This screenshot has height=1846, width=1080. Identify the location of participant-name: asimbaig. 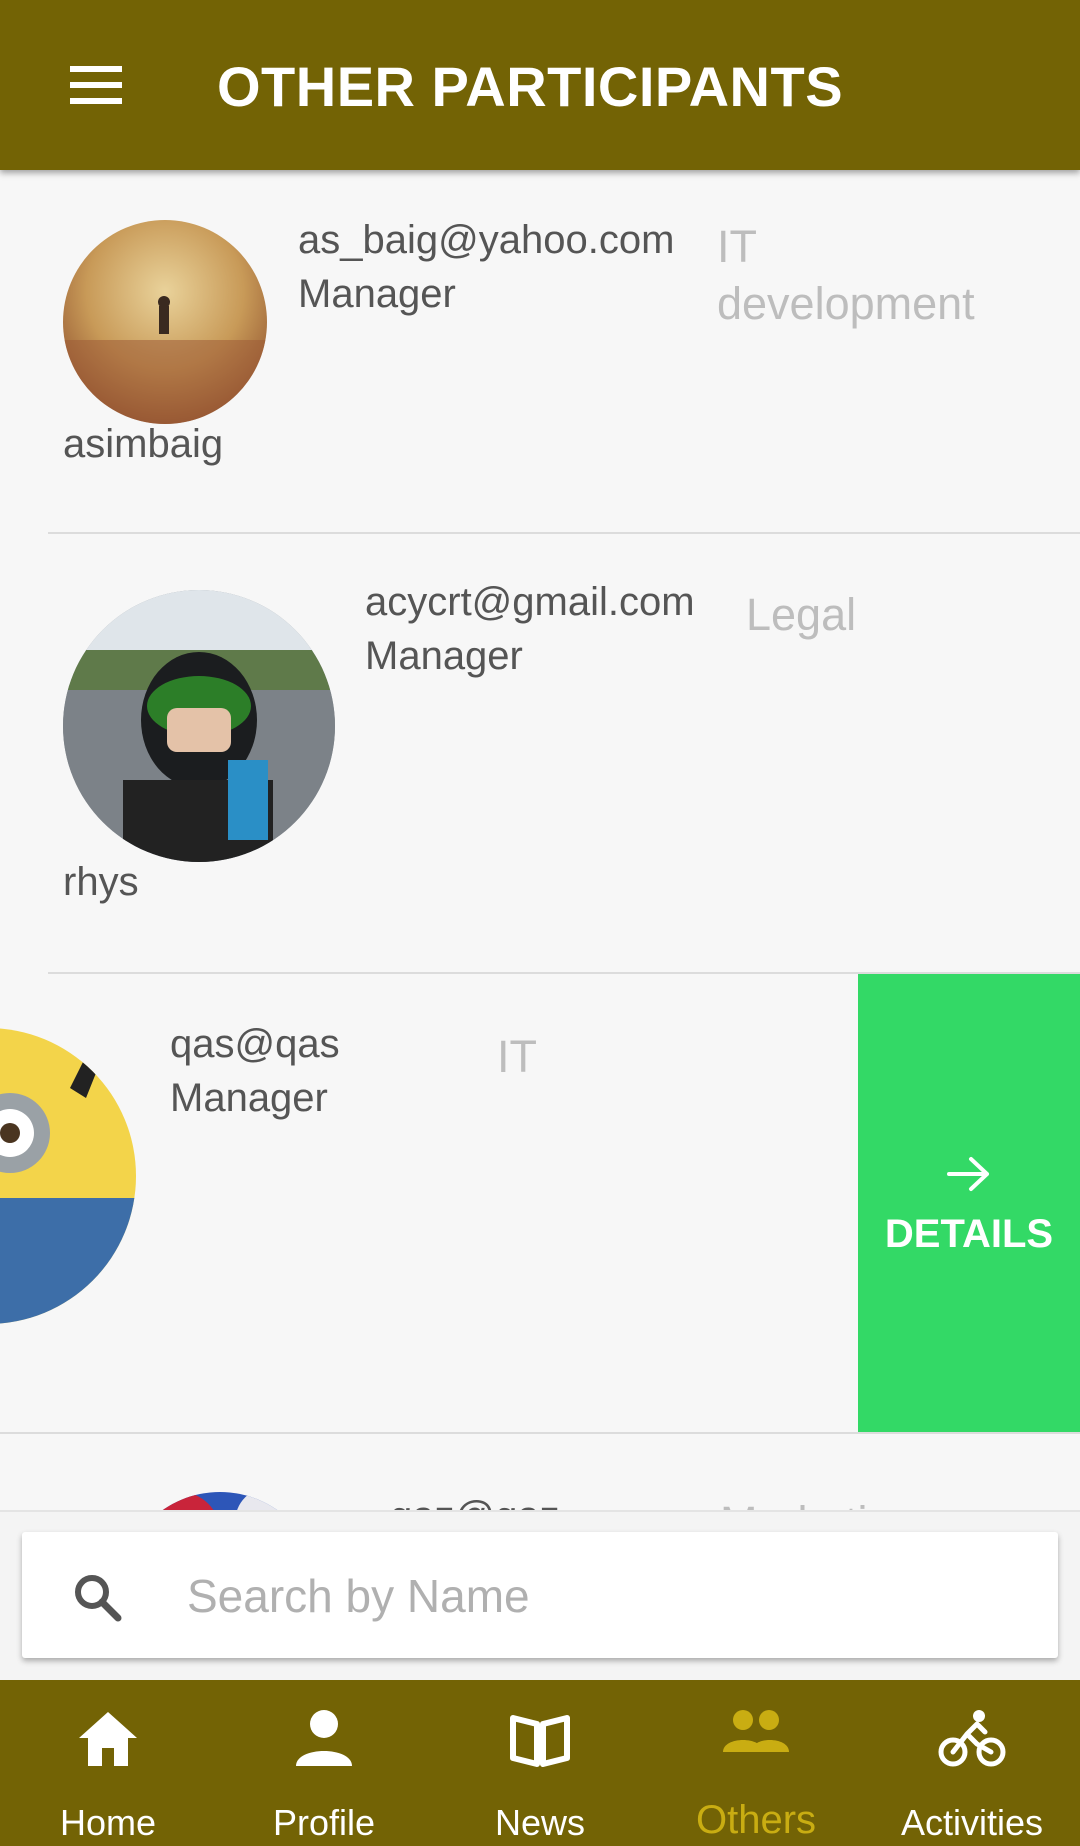
(143, 444).